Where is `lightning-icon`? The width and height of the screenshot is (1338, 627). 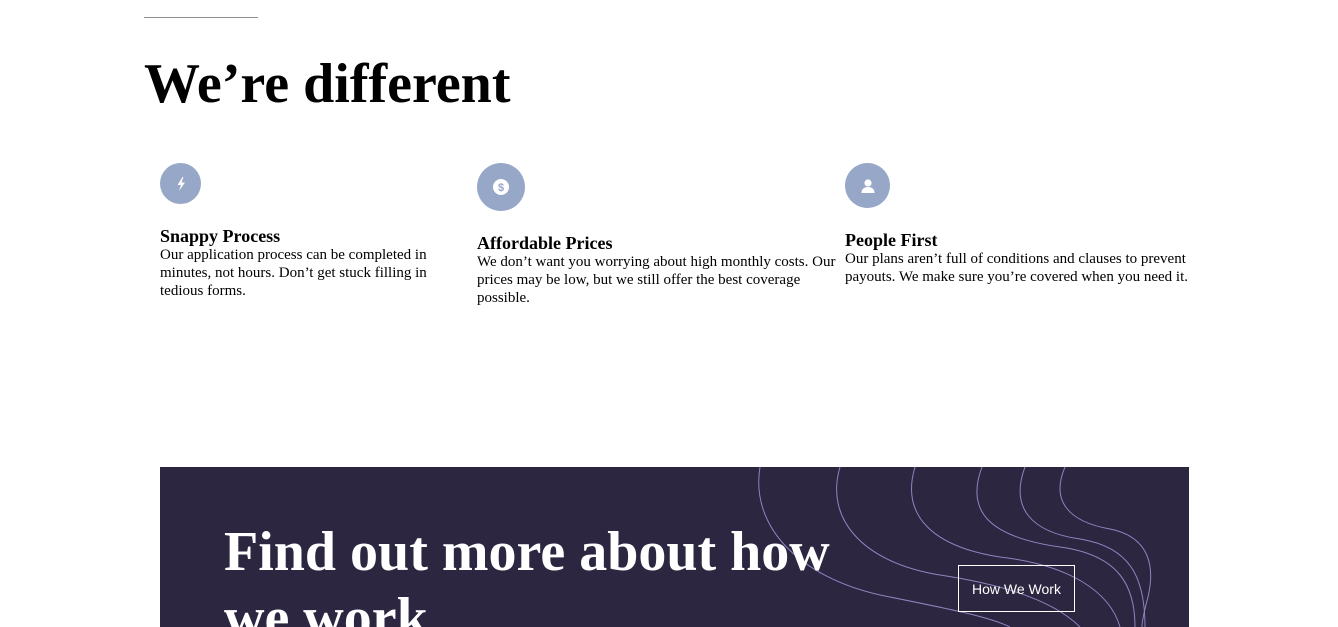
lightning-icon is located at coordinates (180, 183).